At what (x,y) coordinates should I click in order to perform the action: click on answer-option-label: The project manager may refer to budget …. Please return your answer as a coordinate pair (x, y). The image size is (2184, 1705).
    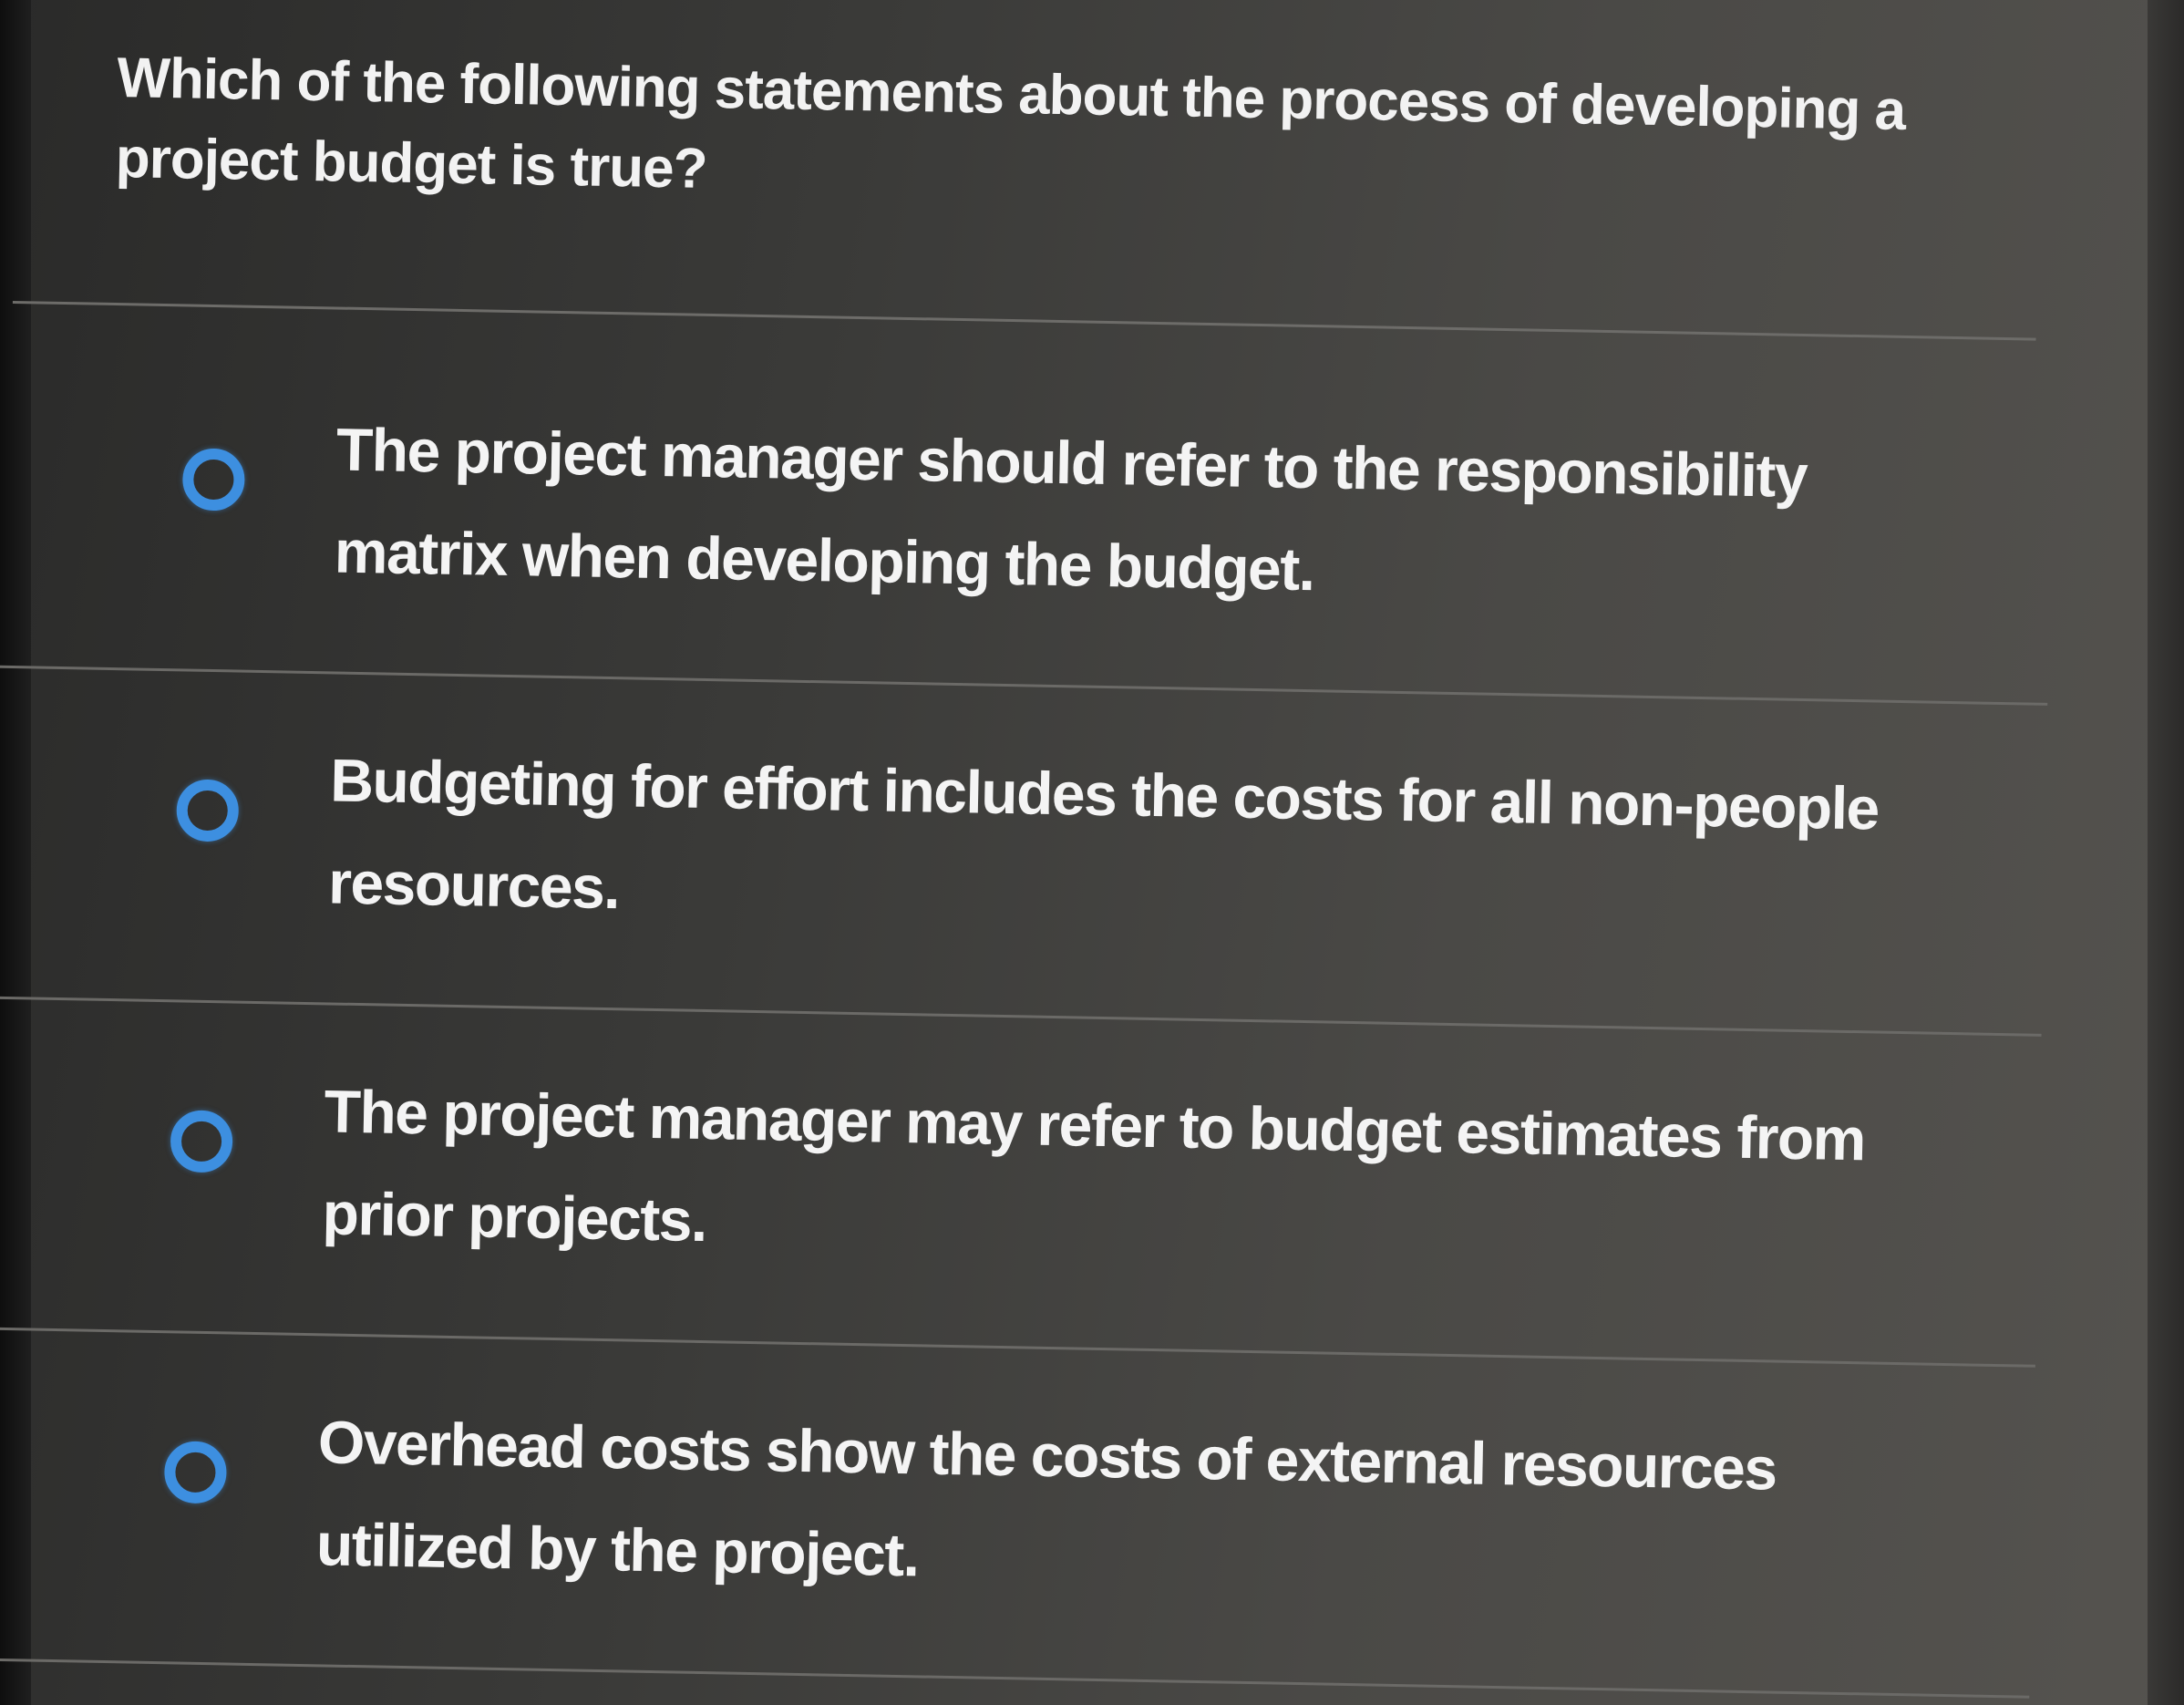
    Looking at the image, I should click on (1094, 1166).